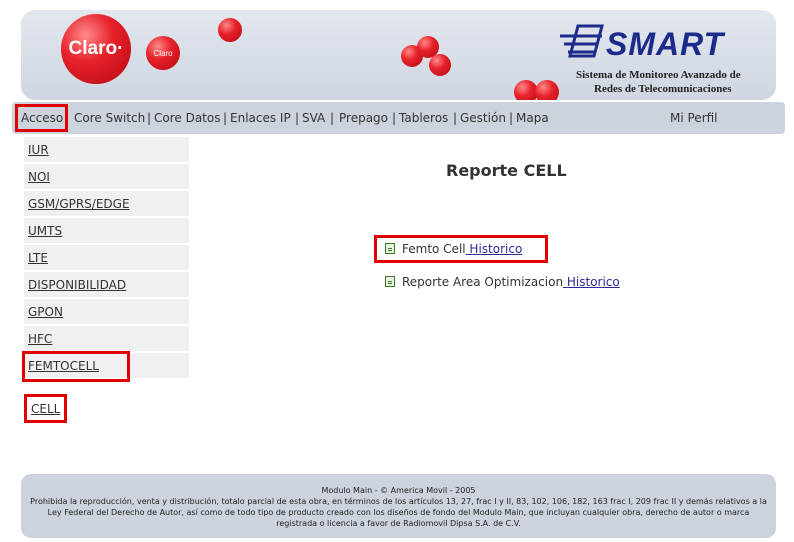 Image resolution: width=794 pixels, height=542 pixels. I want to click on claro-small-logo: Claro, so click(163, 53).